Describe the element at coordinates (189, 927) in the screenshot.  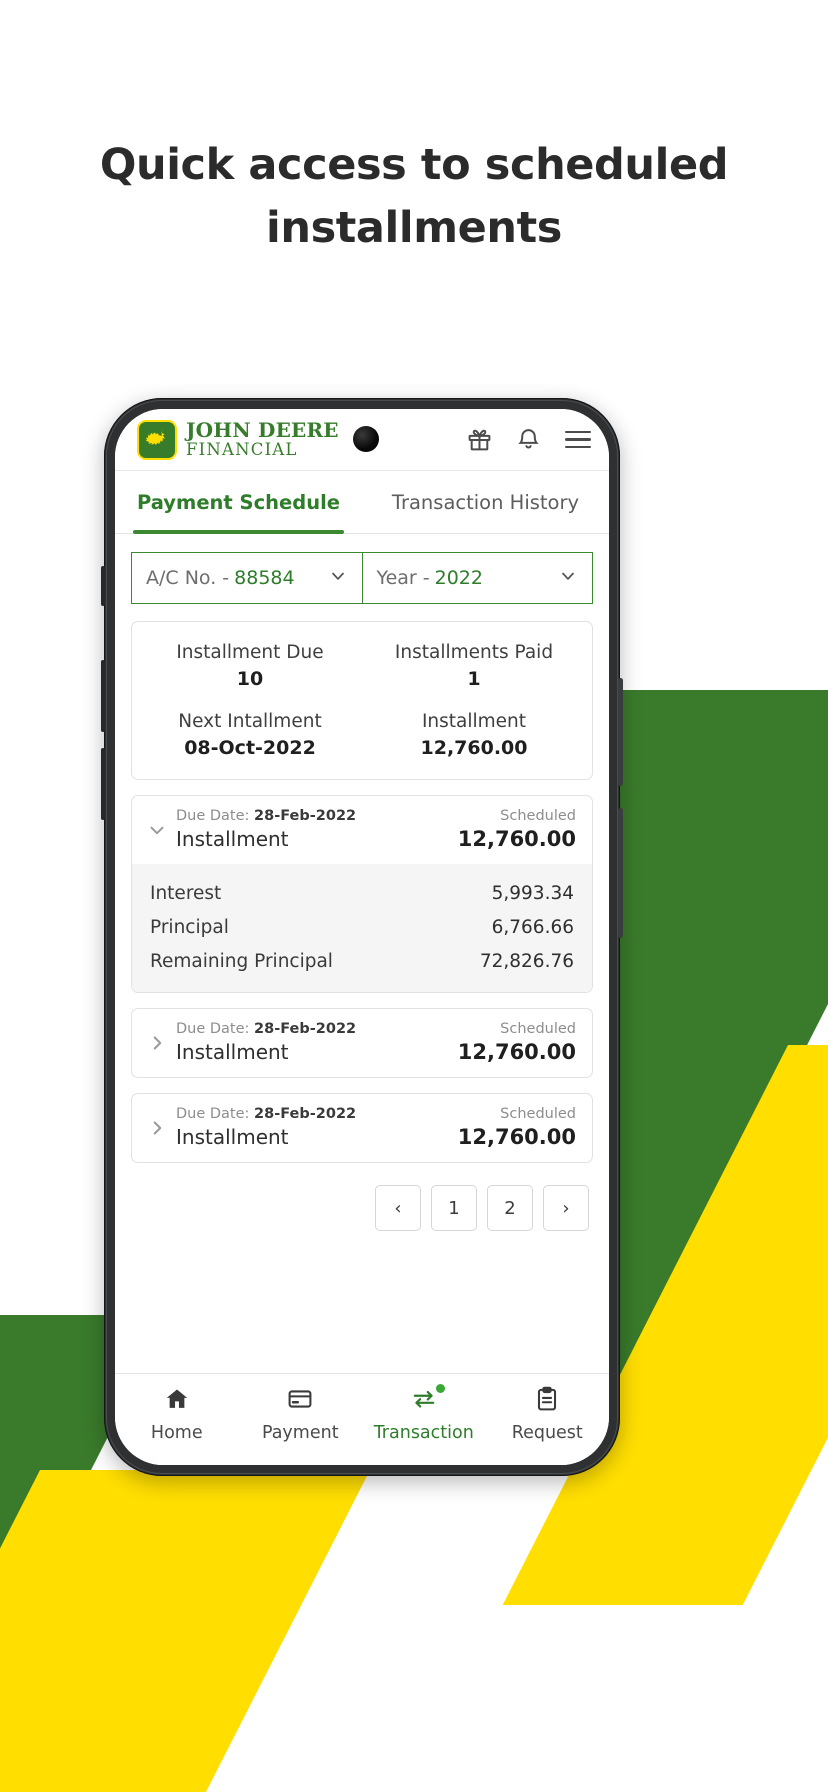
I see `detail-label: Principal` at that location.